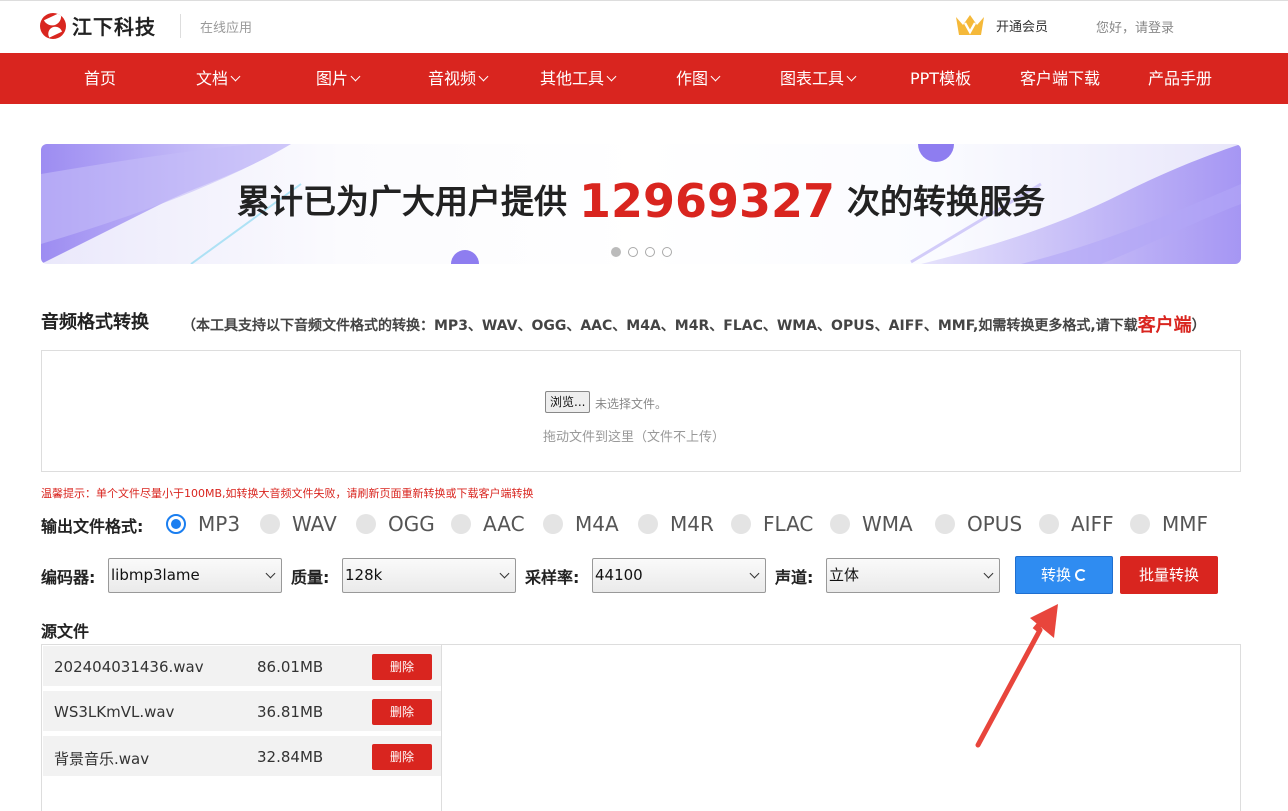  What do you see at coordinates (1064, 575) in the screenshot?
I see `convert-button: 转换` at bounding box center [1064, 575].